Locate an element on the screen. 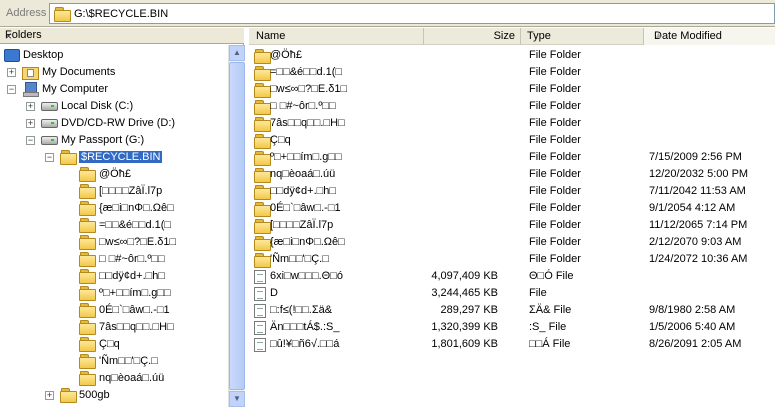  tree-item-folder: [□□□□ZâÏ.l7p is located at coordinates (110, 191).